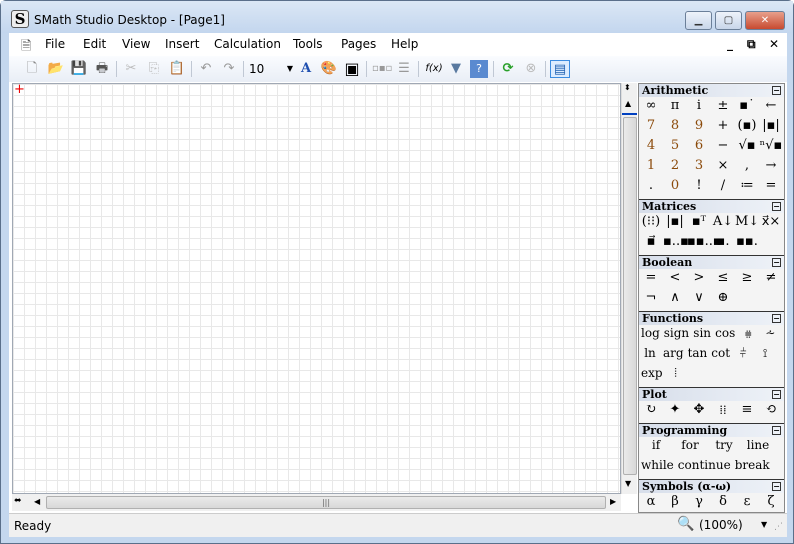 The width and height of the screenshot is (794, 544). I want to click on palette-item: ≥, so click(747, 280).